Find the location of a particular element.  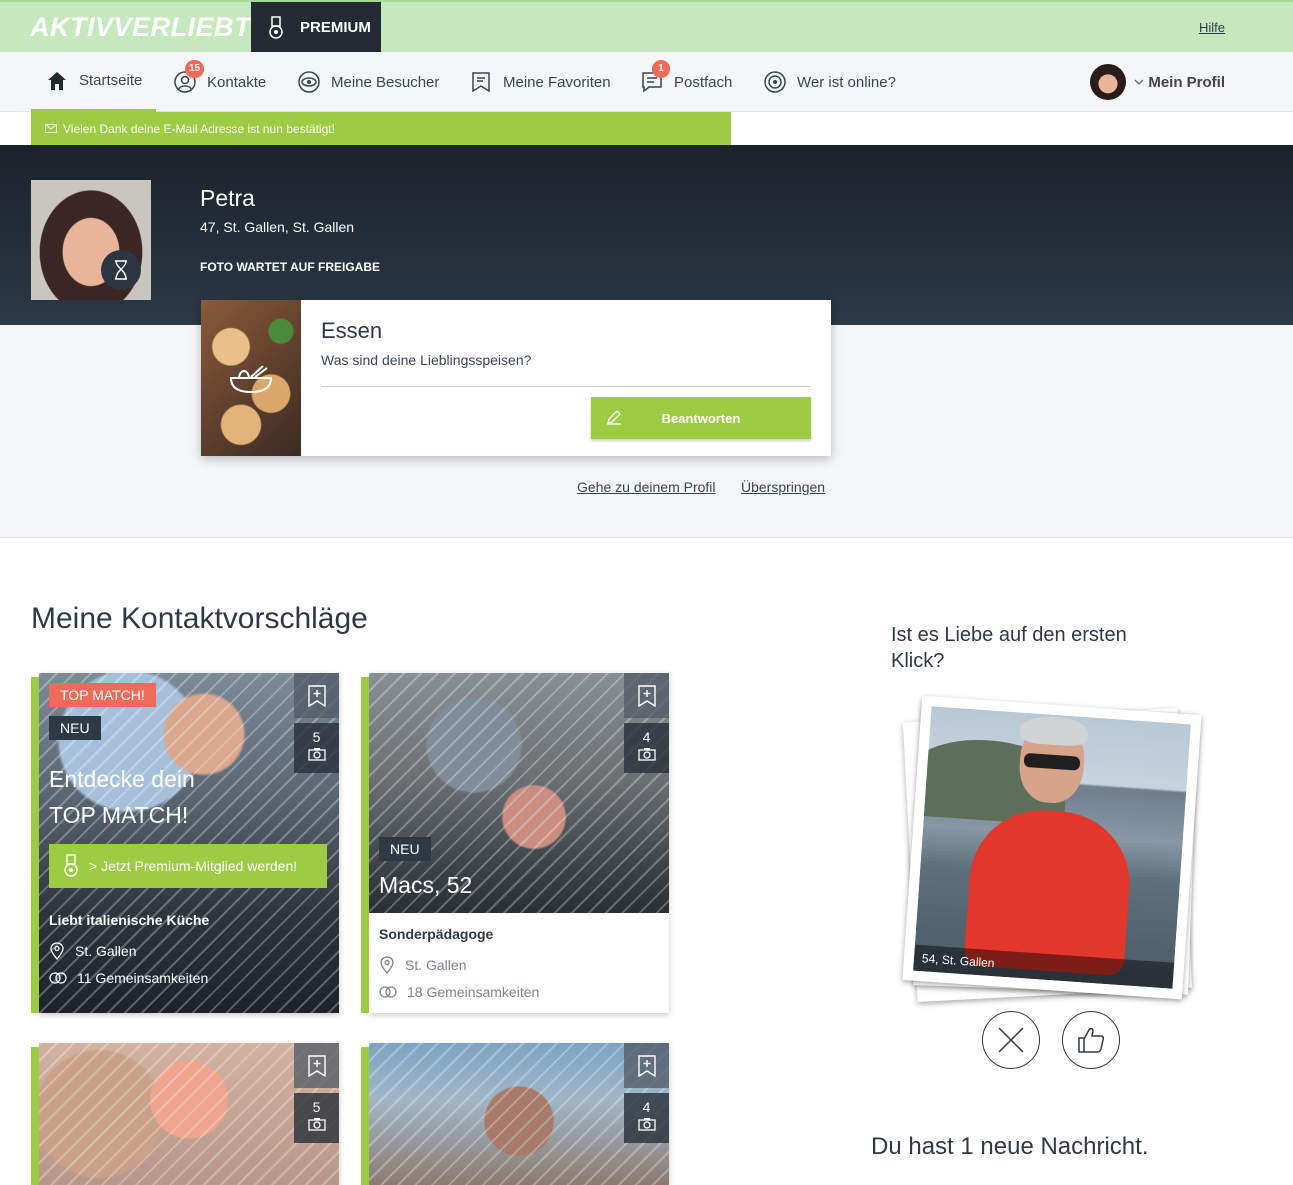

nav-meine-besucher: Meine Besucher is located at coordinates (368, 82).